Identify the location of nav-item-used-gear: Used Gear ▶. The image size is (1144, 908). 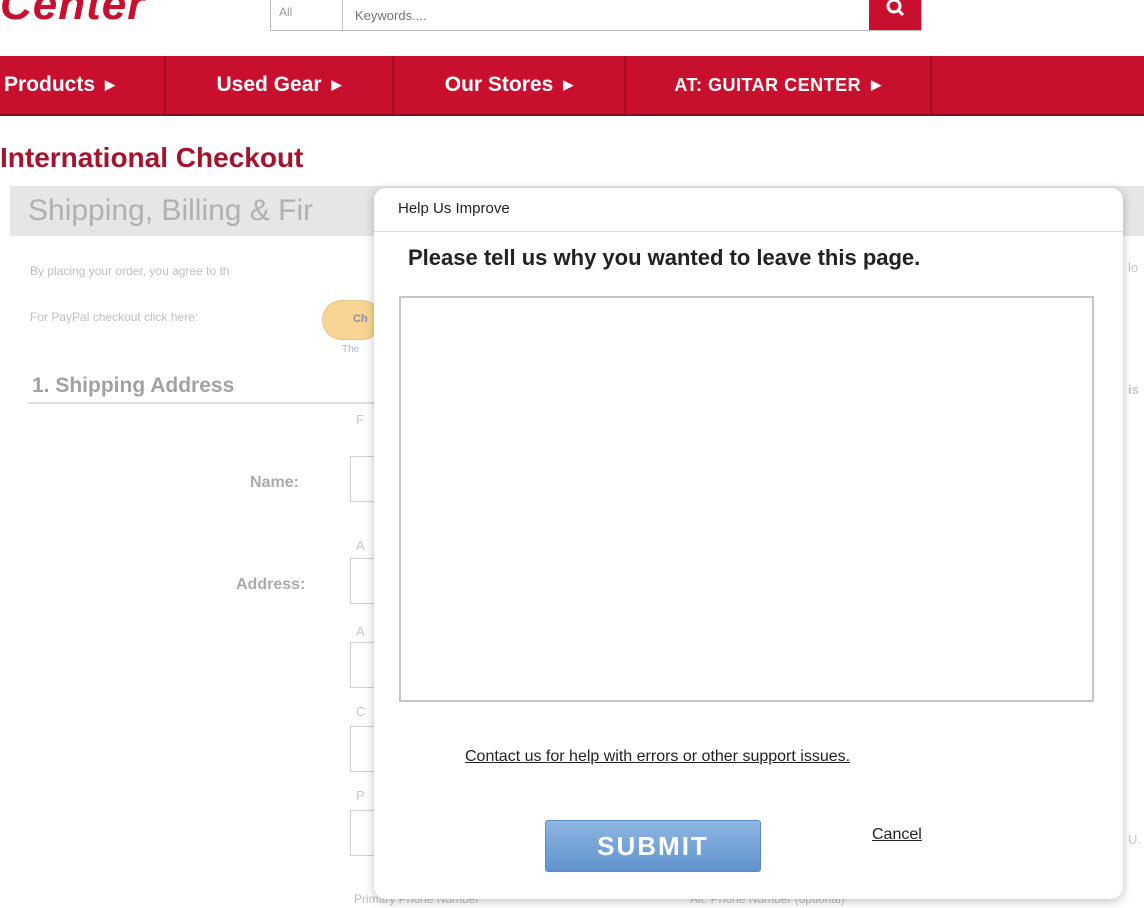
(280, 85).